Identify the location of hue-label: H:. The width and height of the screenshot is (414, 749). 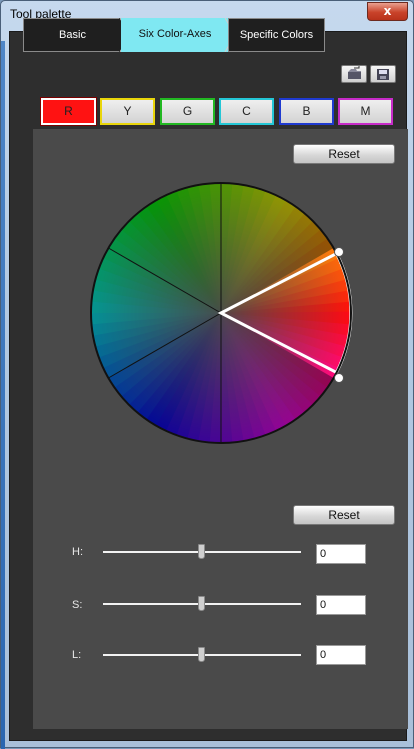
(77, 552).